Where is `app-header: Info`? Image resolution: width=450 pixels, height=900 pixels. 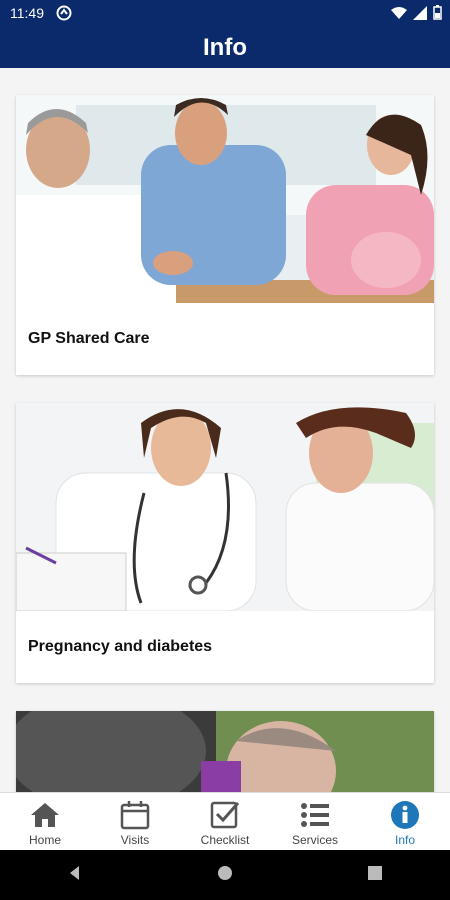
app-header: Info is located at coordinates (225, 48).